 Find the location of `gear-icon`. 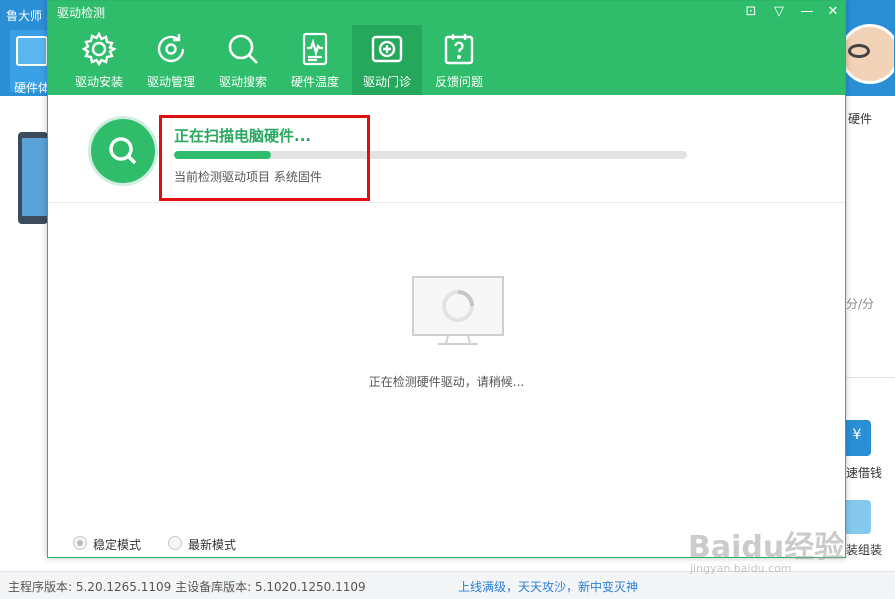

gear-icon is located at coordinates (99, 49).